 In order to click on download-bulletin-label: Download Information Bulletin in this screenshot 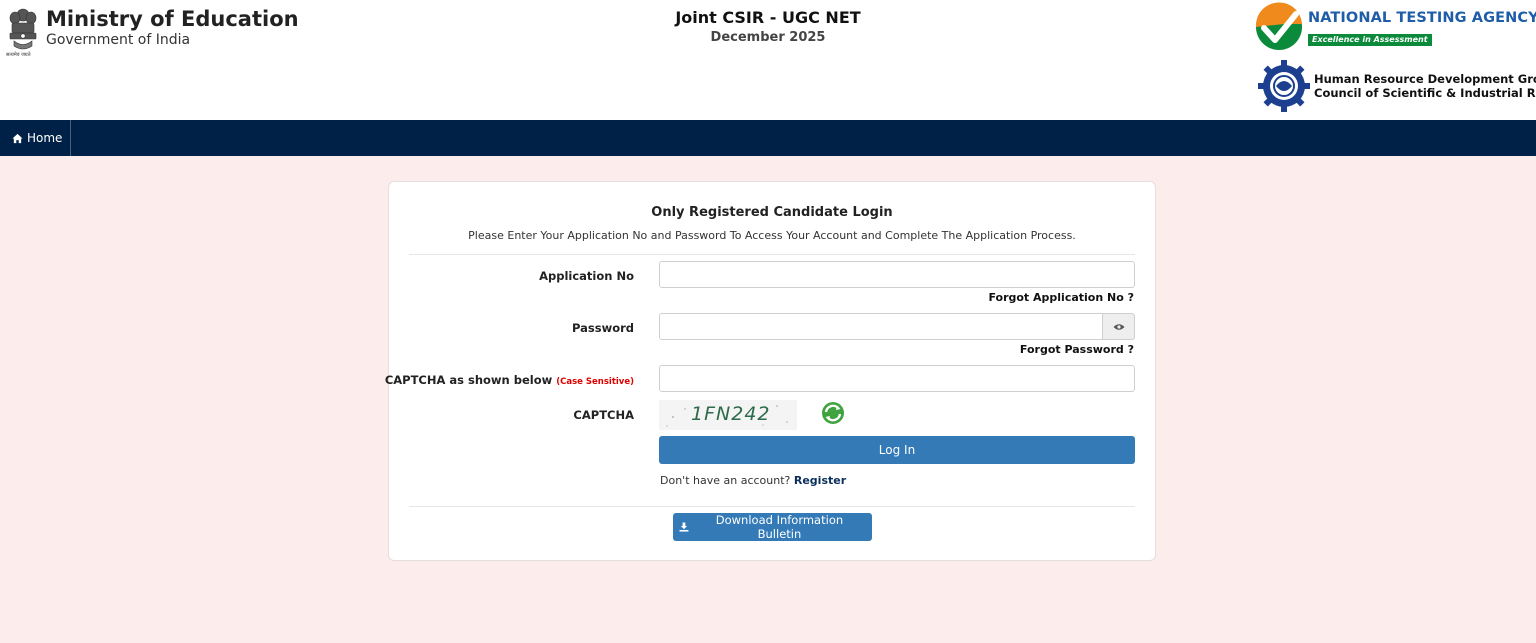, I will do `click(779, 527)`.